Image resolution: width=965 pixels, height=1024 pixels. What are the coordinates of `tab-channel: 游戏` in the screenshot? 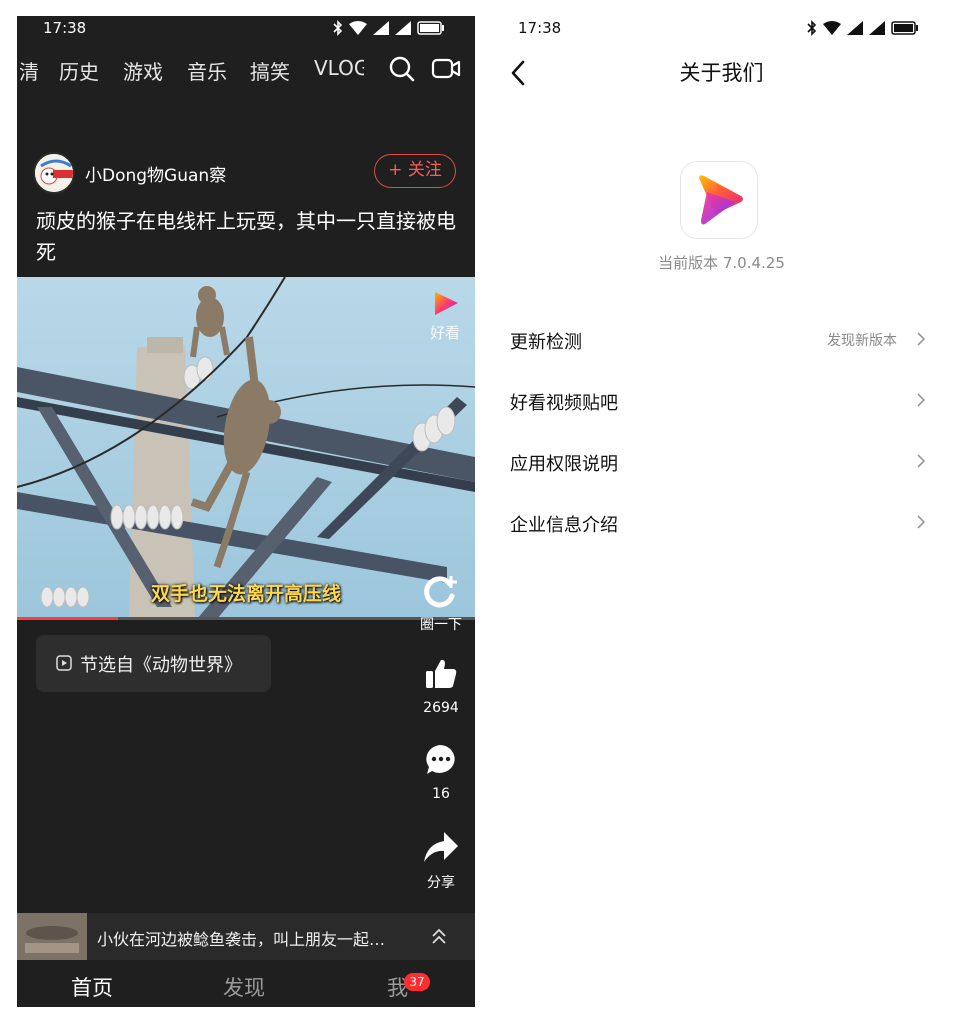 It's located at (143, 70).